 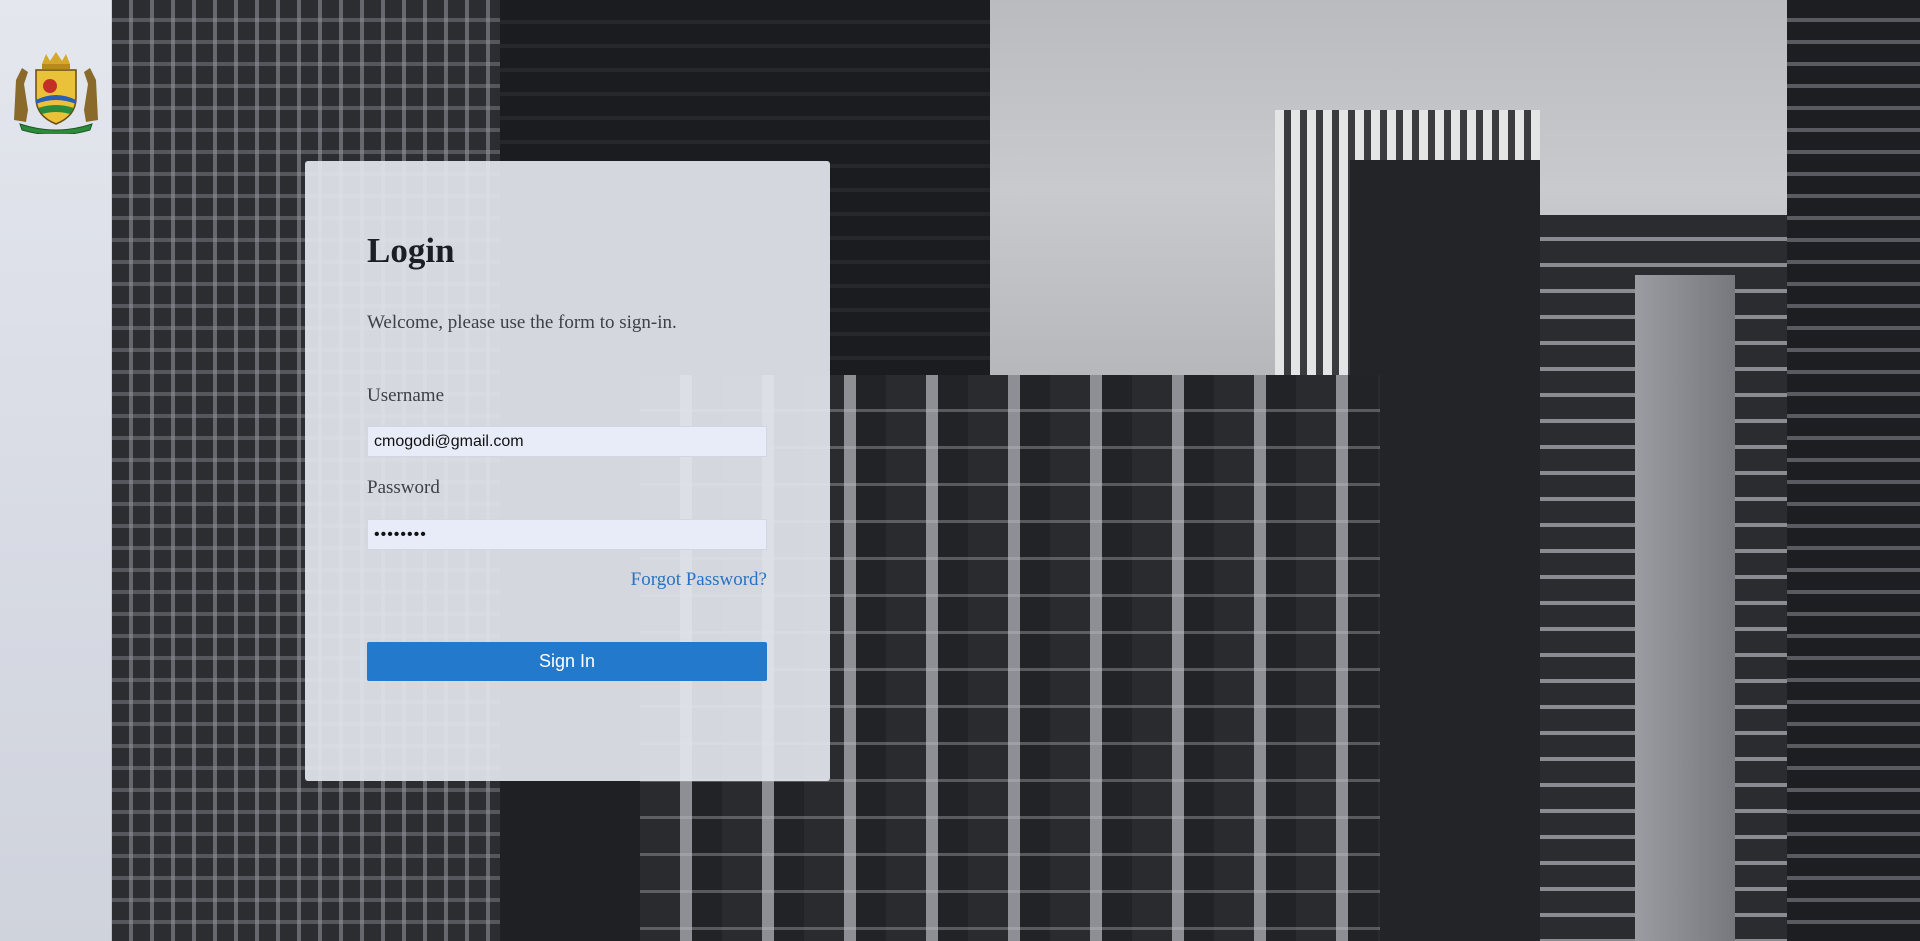 I want to click on password-input, so click(x=567, y=534).